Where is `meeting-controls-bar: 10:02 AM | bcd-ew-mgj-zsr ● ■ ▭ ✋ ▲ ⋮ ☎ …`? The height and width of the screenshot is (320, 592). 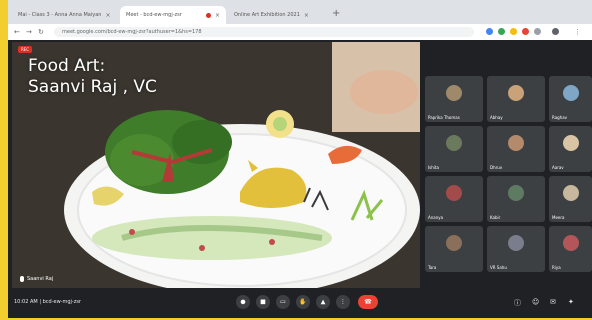 meeting-controls-bar: 10:02 AM | bcd-ew-mgj-zsr ● ■ ▭ ✋ ▲ ⋮ ☎ … is located at coordinates (300, 303).